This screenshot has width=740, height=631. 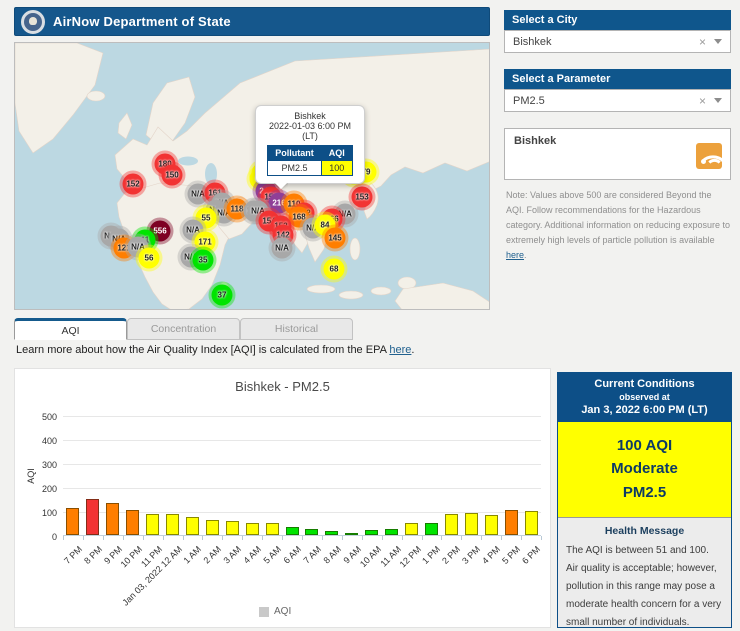 What do you see at coordinates (400, 350) in the screenshot?
I see `learn-more-here-link: here` at bounding box center [400, 350].